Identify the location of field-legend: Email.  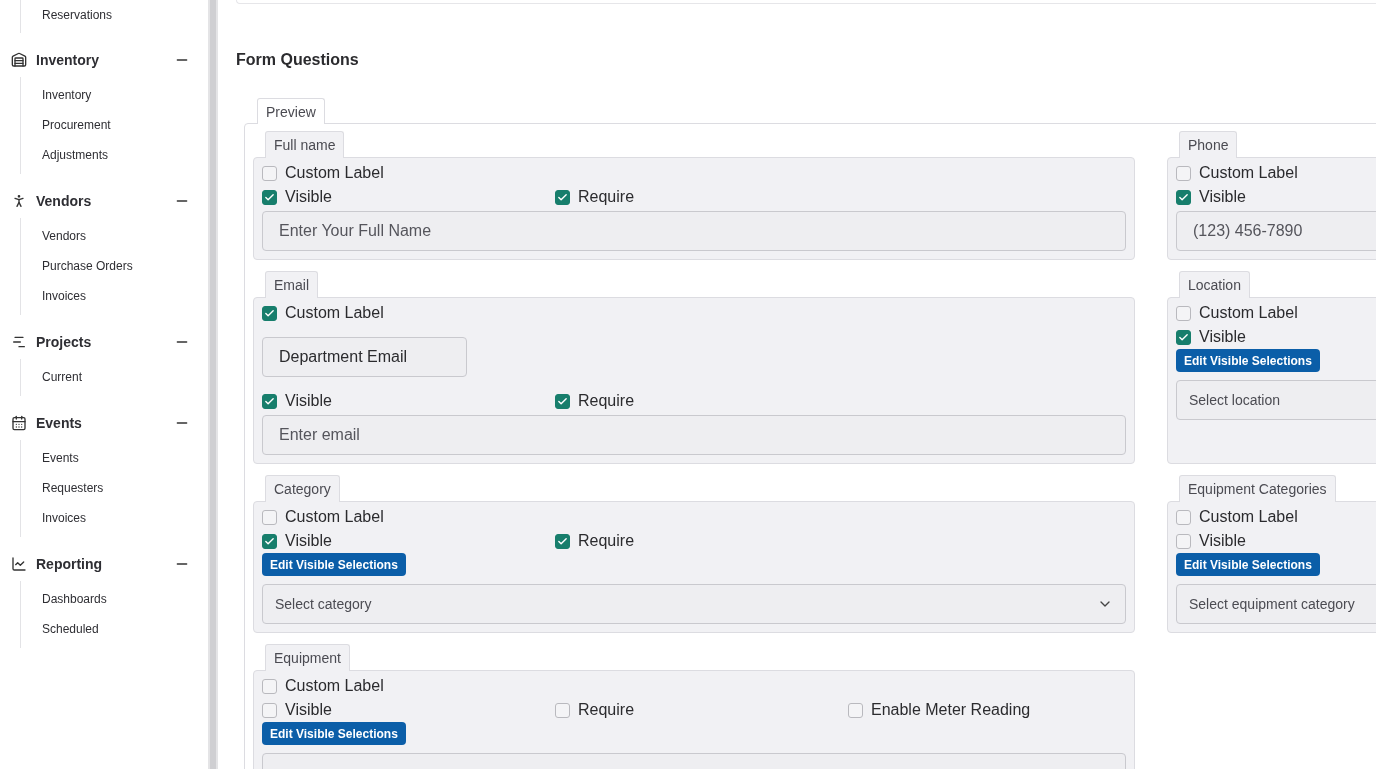
(291, 284).